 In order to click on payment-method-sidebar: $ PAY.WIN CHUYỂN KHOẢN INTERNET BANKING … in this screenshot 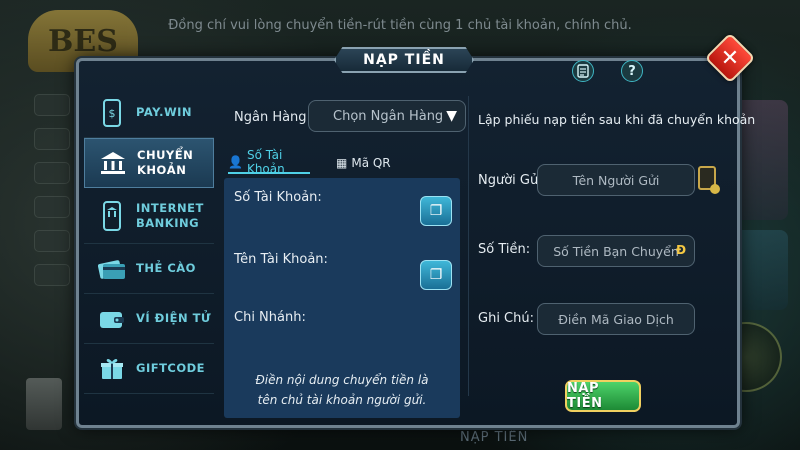, I will do `click(149, 243)`.